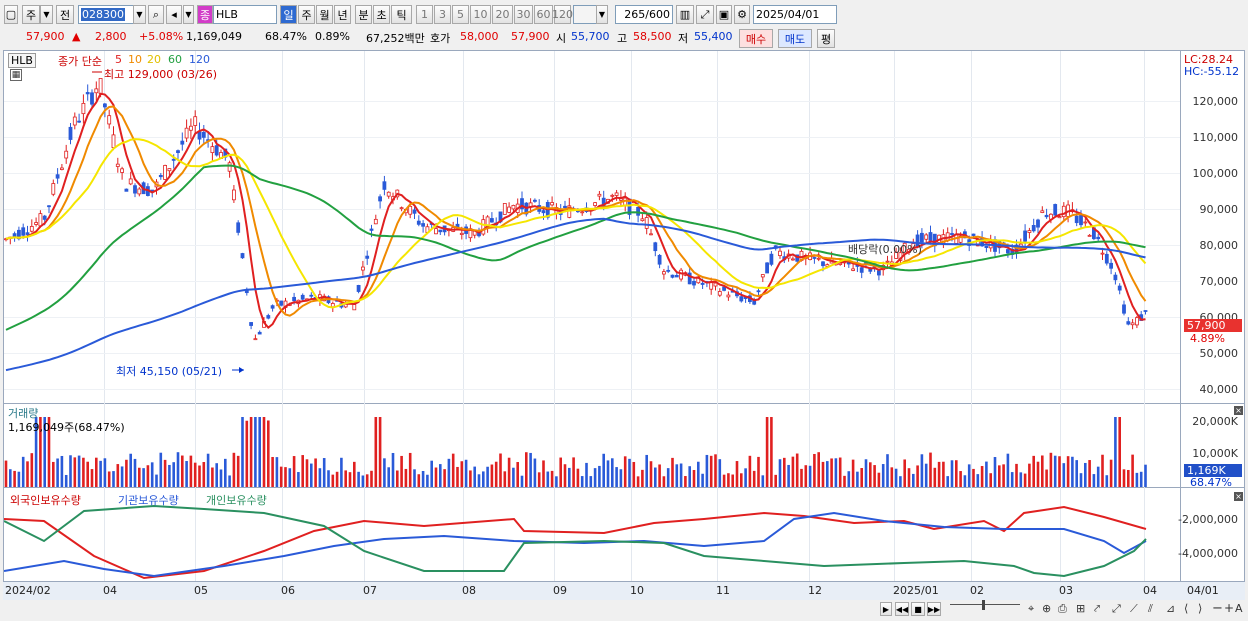  I want to click on zoom-out-icon: −, so click(1217, 608).